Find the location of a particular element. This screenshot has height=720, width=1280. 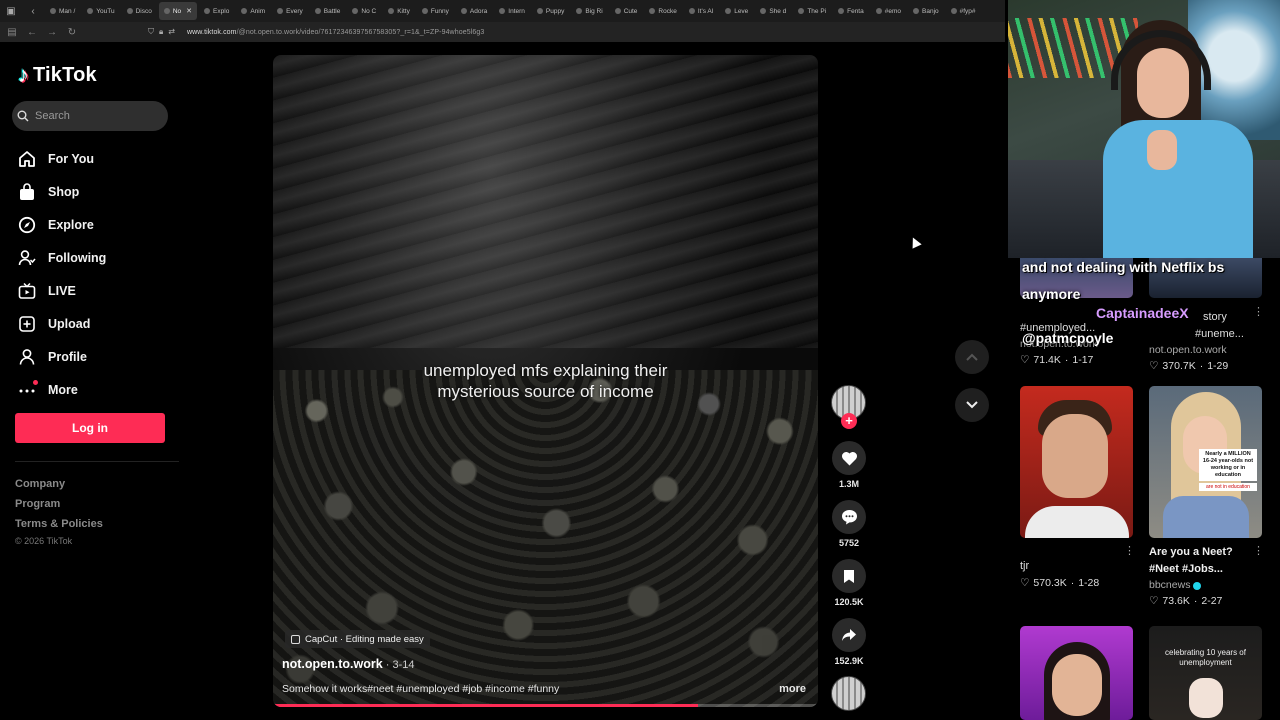

tab-label: Puppy is located at coordinates (555, 11).